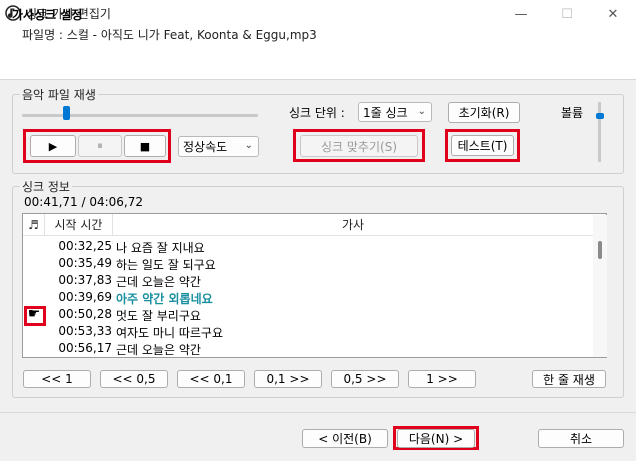 The image size is (636, 461). What do you see at coordinates (317, 113) in the screenshot?
I see `sync-unit-label: 싱크 단위 :` at bounding box center [317, 113].